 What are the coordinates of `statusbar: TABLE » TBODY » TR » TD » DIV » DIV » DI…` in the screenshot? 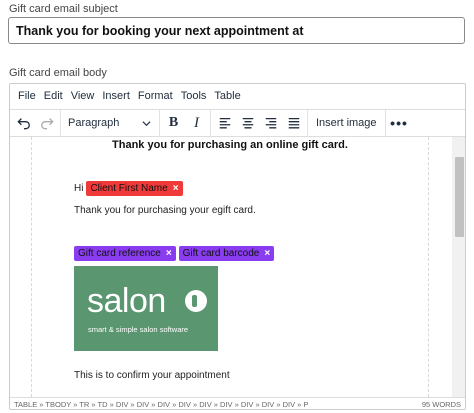 It's located at (237, 403).